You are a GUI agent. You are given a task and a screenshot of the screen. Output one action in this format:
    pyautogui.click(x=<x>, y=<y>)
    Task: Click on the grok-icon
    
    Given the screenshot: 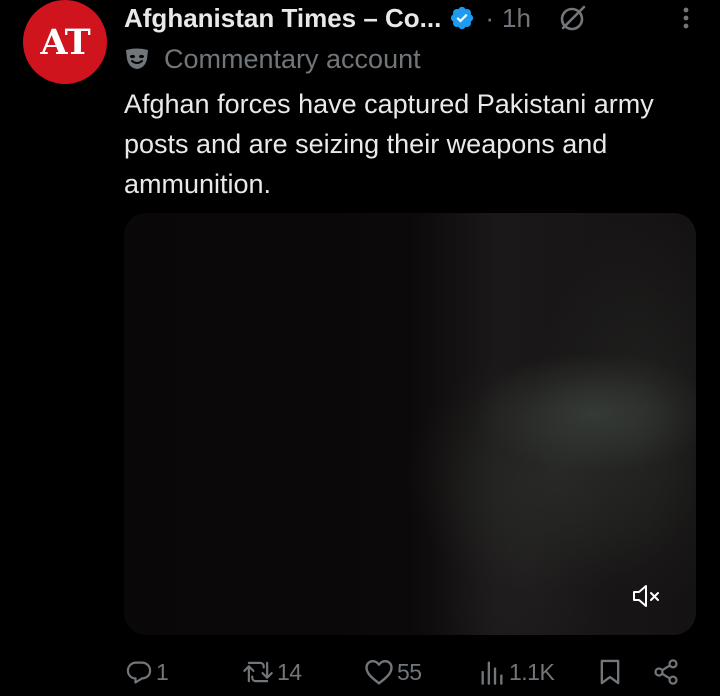 What is the action you would take?
    pyautogui.click(x=573, y=18)
    